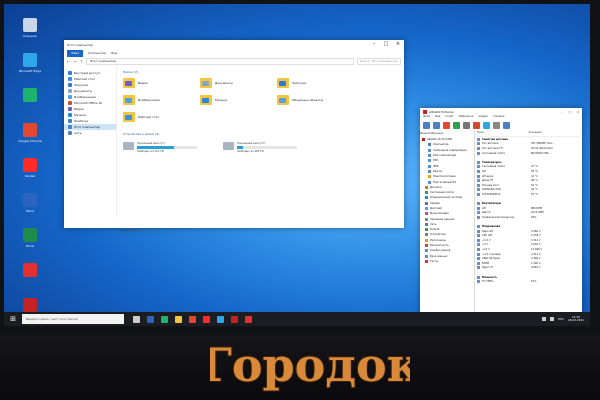 Image resolution: width=600 pixels, height=400 pixels. What do you see at coordinates (13, 319) in the screenshot?
I see `start-button: ⊞` at bounding box center [13, 319].